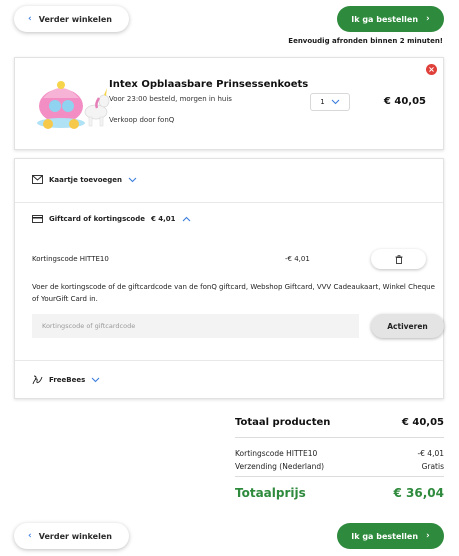 Image resolution: width=459 pixels, height=556 pixels. I want to click on summary-products-label: Totaal producten, so click(283, 422).